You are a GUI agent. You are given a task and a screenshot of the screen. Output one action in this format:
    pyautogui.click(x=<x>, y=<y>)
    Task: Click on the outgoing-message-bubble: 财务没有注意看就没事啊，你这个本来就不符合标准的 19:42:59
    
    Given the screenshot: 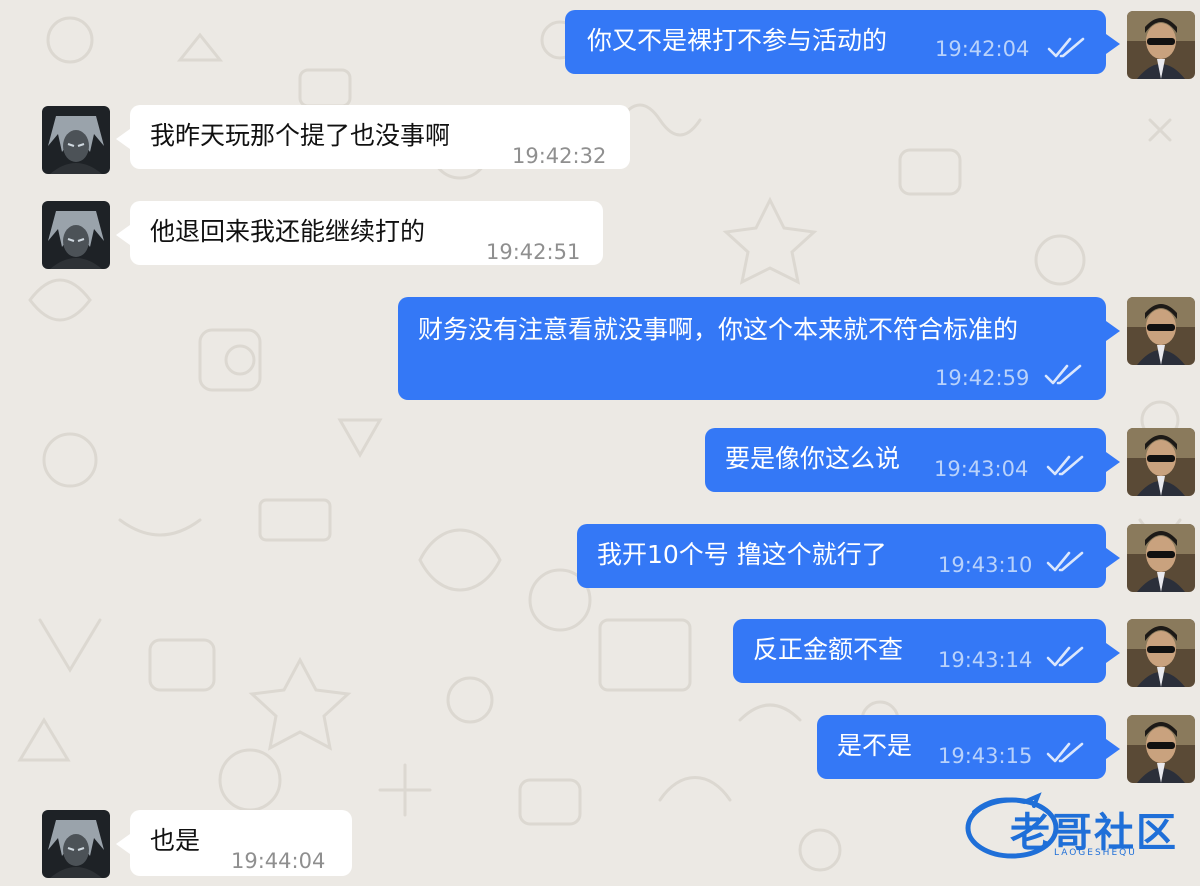 What is the action you would take?
    pyautogui.click(x=759, y=348)
    